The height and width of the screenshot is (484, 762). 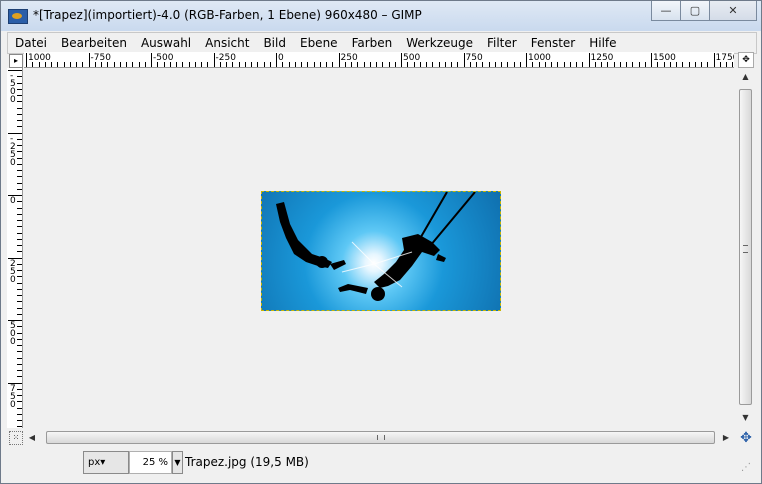 What do you see at coordinates (319, 43) in the screenshot?
I see `menu-ebene: Ebene` at bounding box center [319, 43].